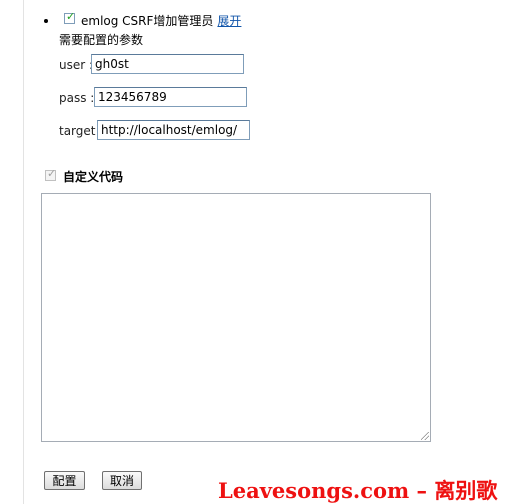  I want to click on plugin-title: emlog CSRF增加管理员 展开, so click(161, 21).